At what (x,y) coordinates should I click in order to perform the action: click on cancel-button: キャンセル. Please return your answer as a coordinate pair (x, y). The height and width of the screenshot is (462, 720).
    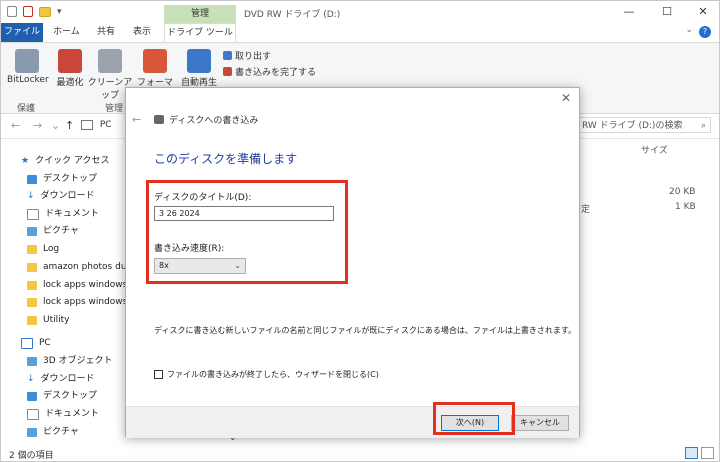
    Looking at the image, I should click on (540, 423).